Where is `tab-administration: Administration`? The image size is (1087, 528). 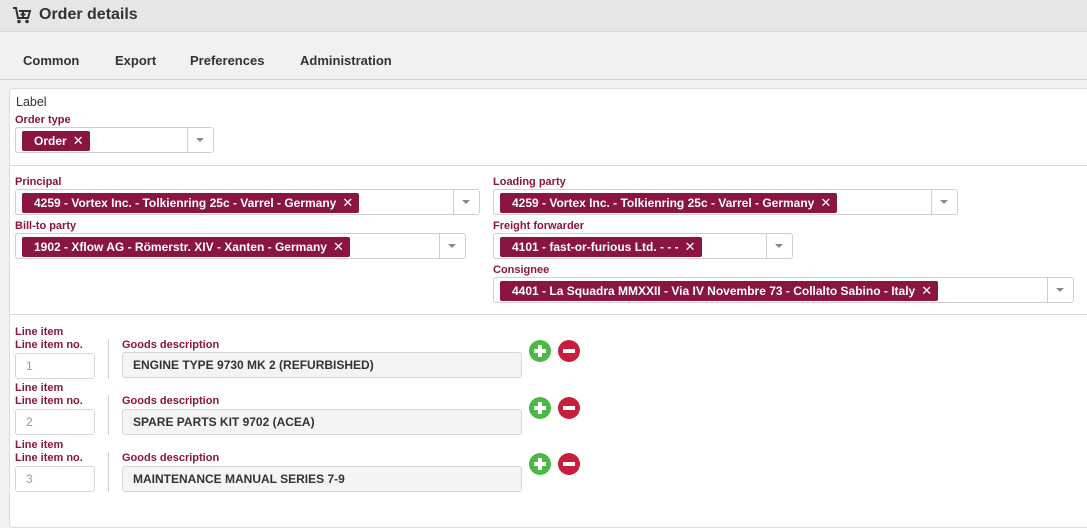 tab-administration: Administration is located at coordinates (346, 60).